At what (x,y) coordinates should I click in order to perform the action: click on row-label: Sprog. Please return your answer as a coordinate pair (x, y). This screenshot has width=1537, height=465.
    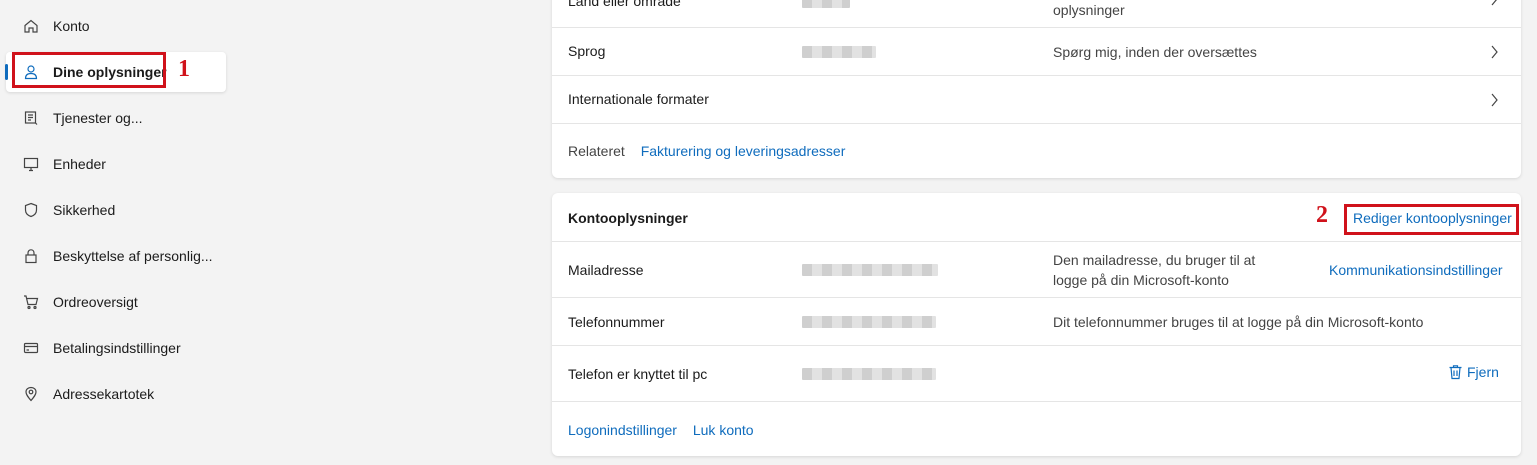
    Looking at the image, I should click on (587, 51).